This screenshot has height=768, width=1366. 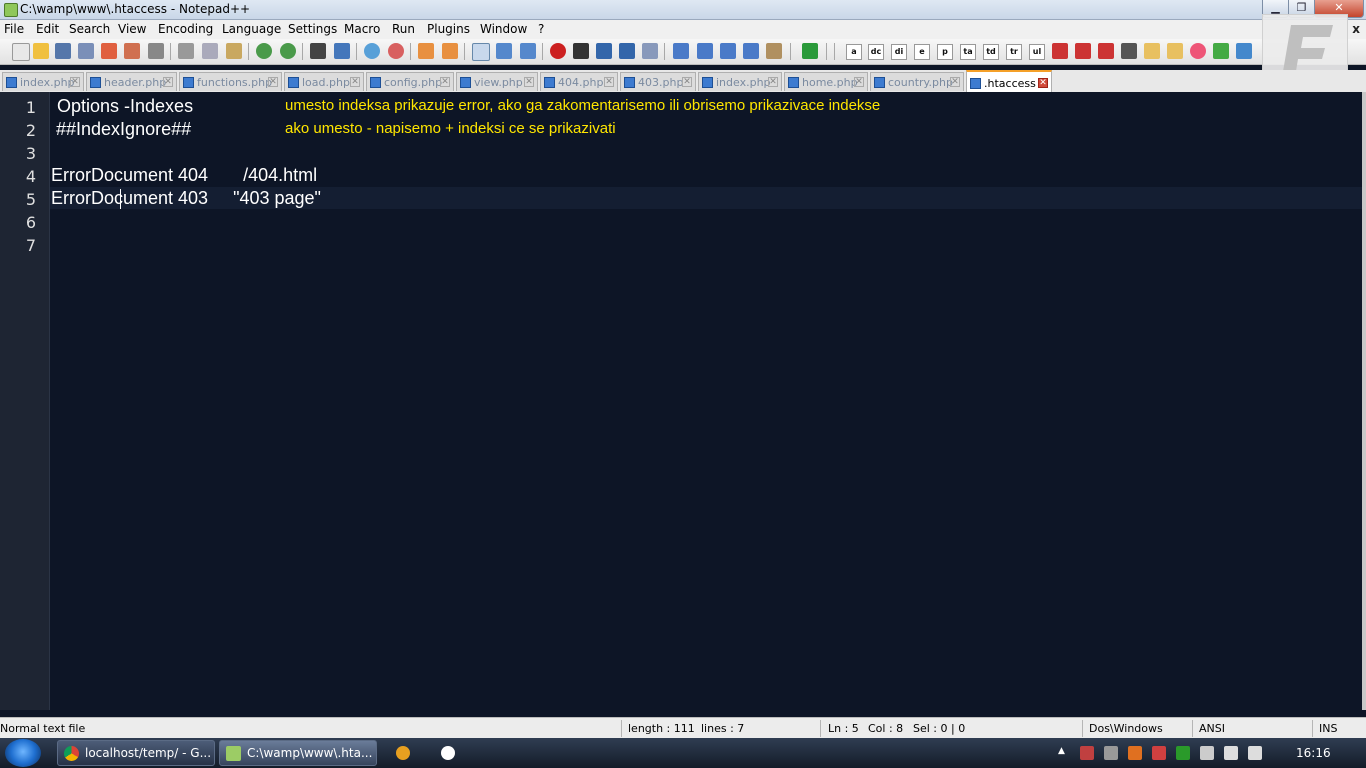 I want to click on tag-tr-button: tr, so click(x=1014, y=52).